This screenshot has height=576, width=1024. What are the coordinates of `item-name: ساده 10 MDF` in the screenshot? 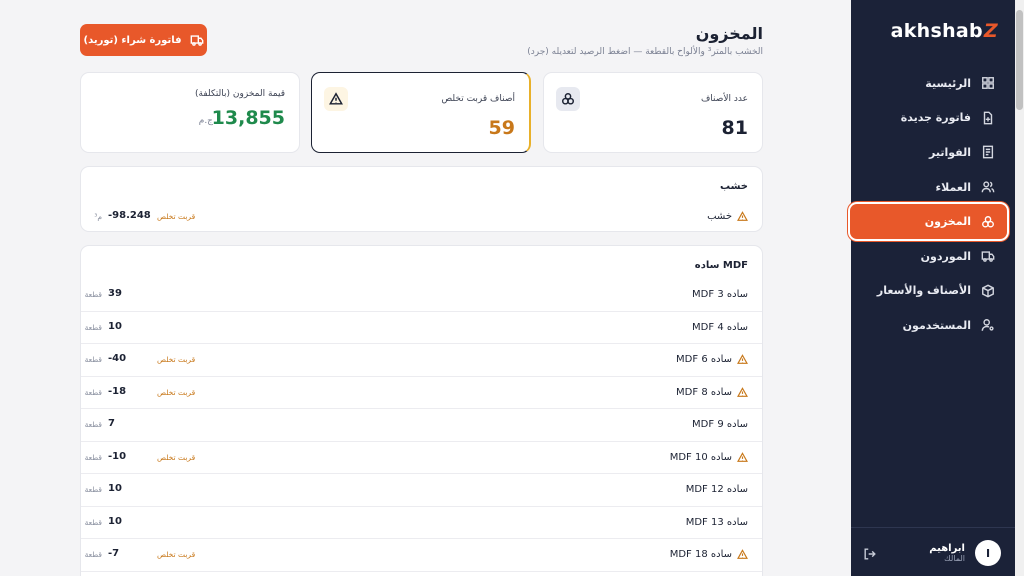 It's located at (709, 457).